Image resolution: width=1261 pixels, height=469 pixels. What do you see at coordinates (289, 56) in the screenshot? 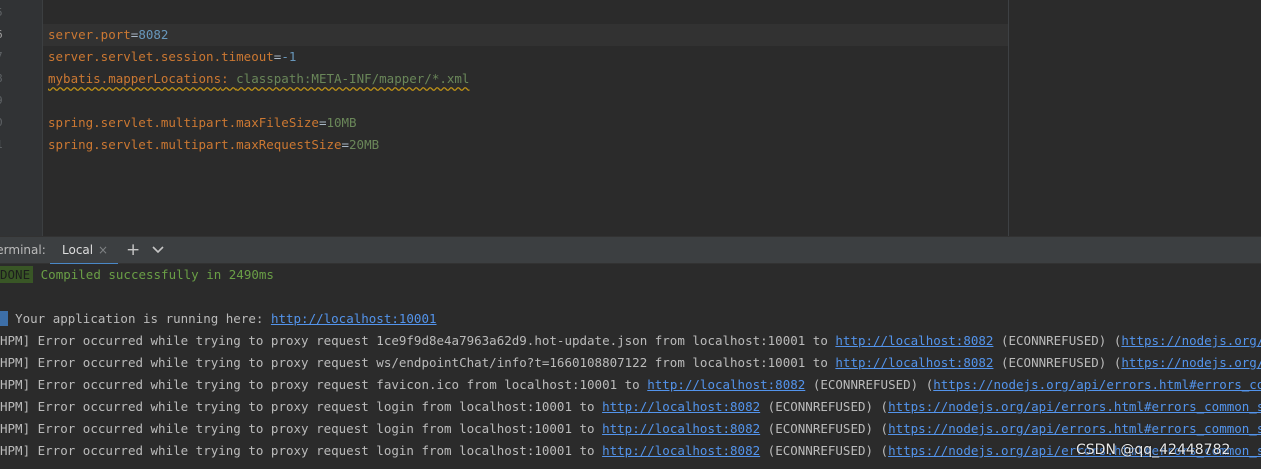
I see `property-value: -1` at bounding box center [289, 56].